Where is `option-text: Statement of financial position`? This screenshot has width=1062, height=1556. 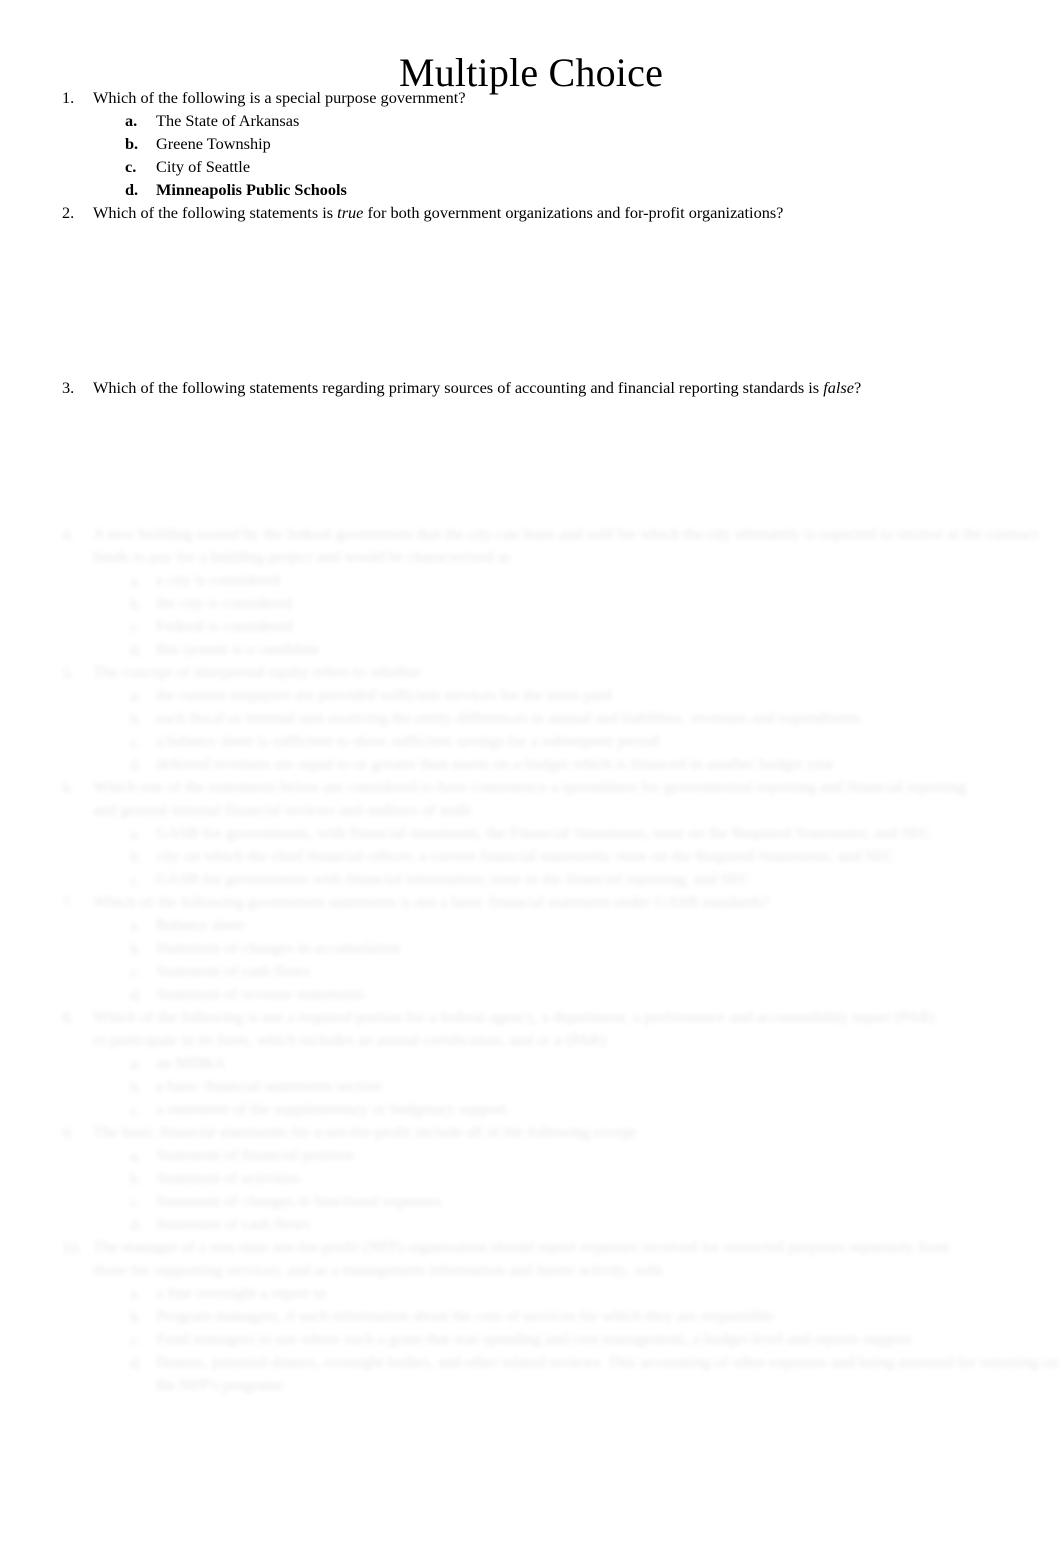
option-text: Statement of financial position is located at coordinates (255, 1155).